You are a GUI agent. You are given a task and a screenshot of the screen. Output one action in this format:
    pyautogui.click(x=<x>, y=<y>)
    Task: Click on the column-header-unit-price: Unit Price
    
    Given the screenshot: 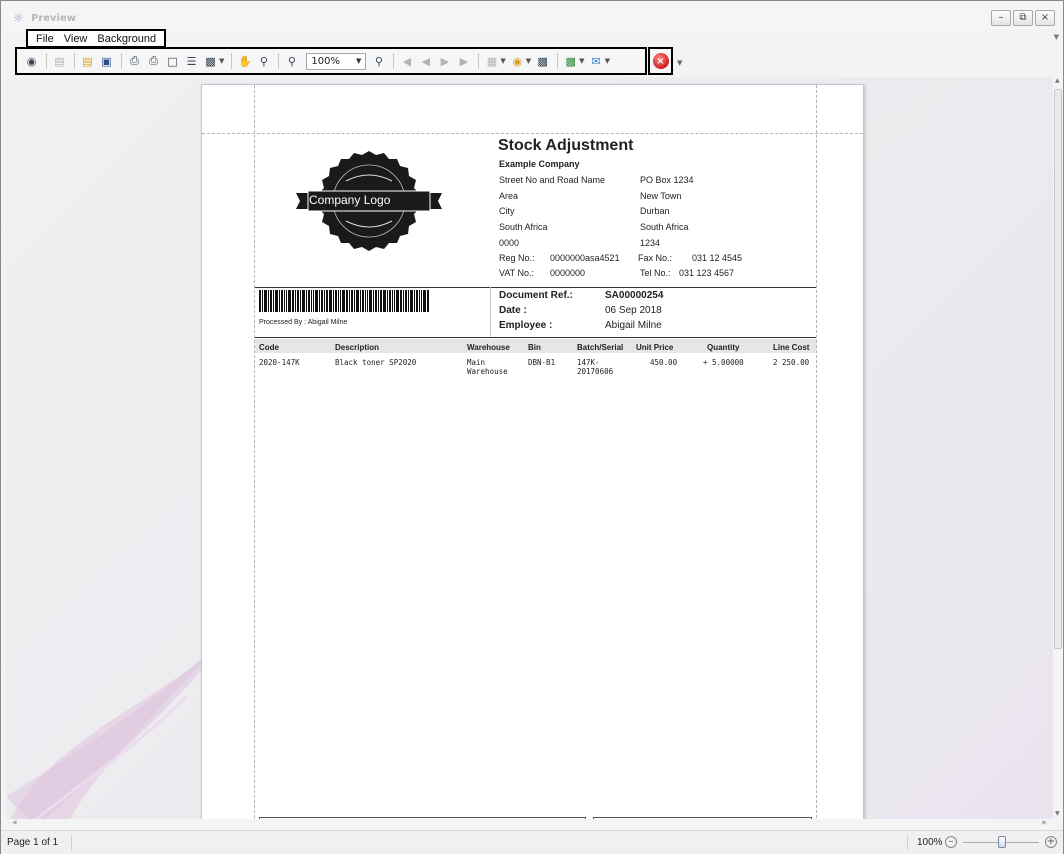 What is the action you would take?
    pyautogui.click(x=655, y=347)
    